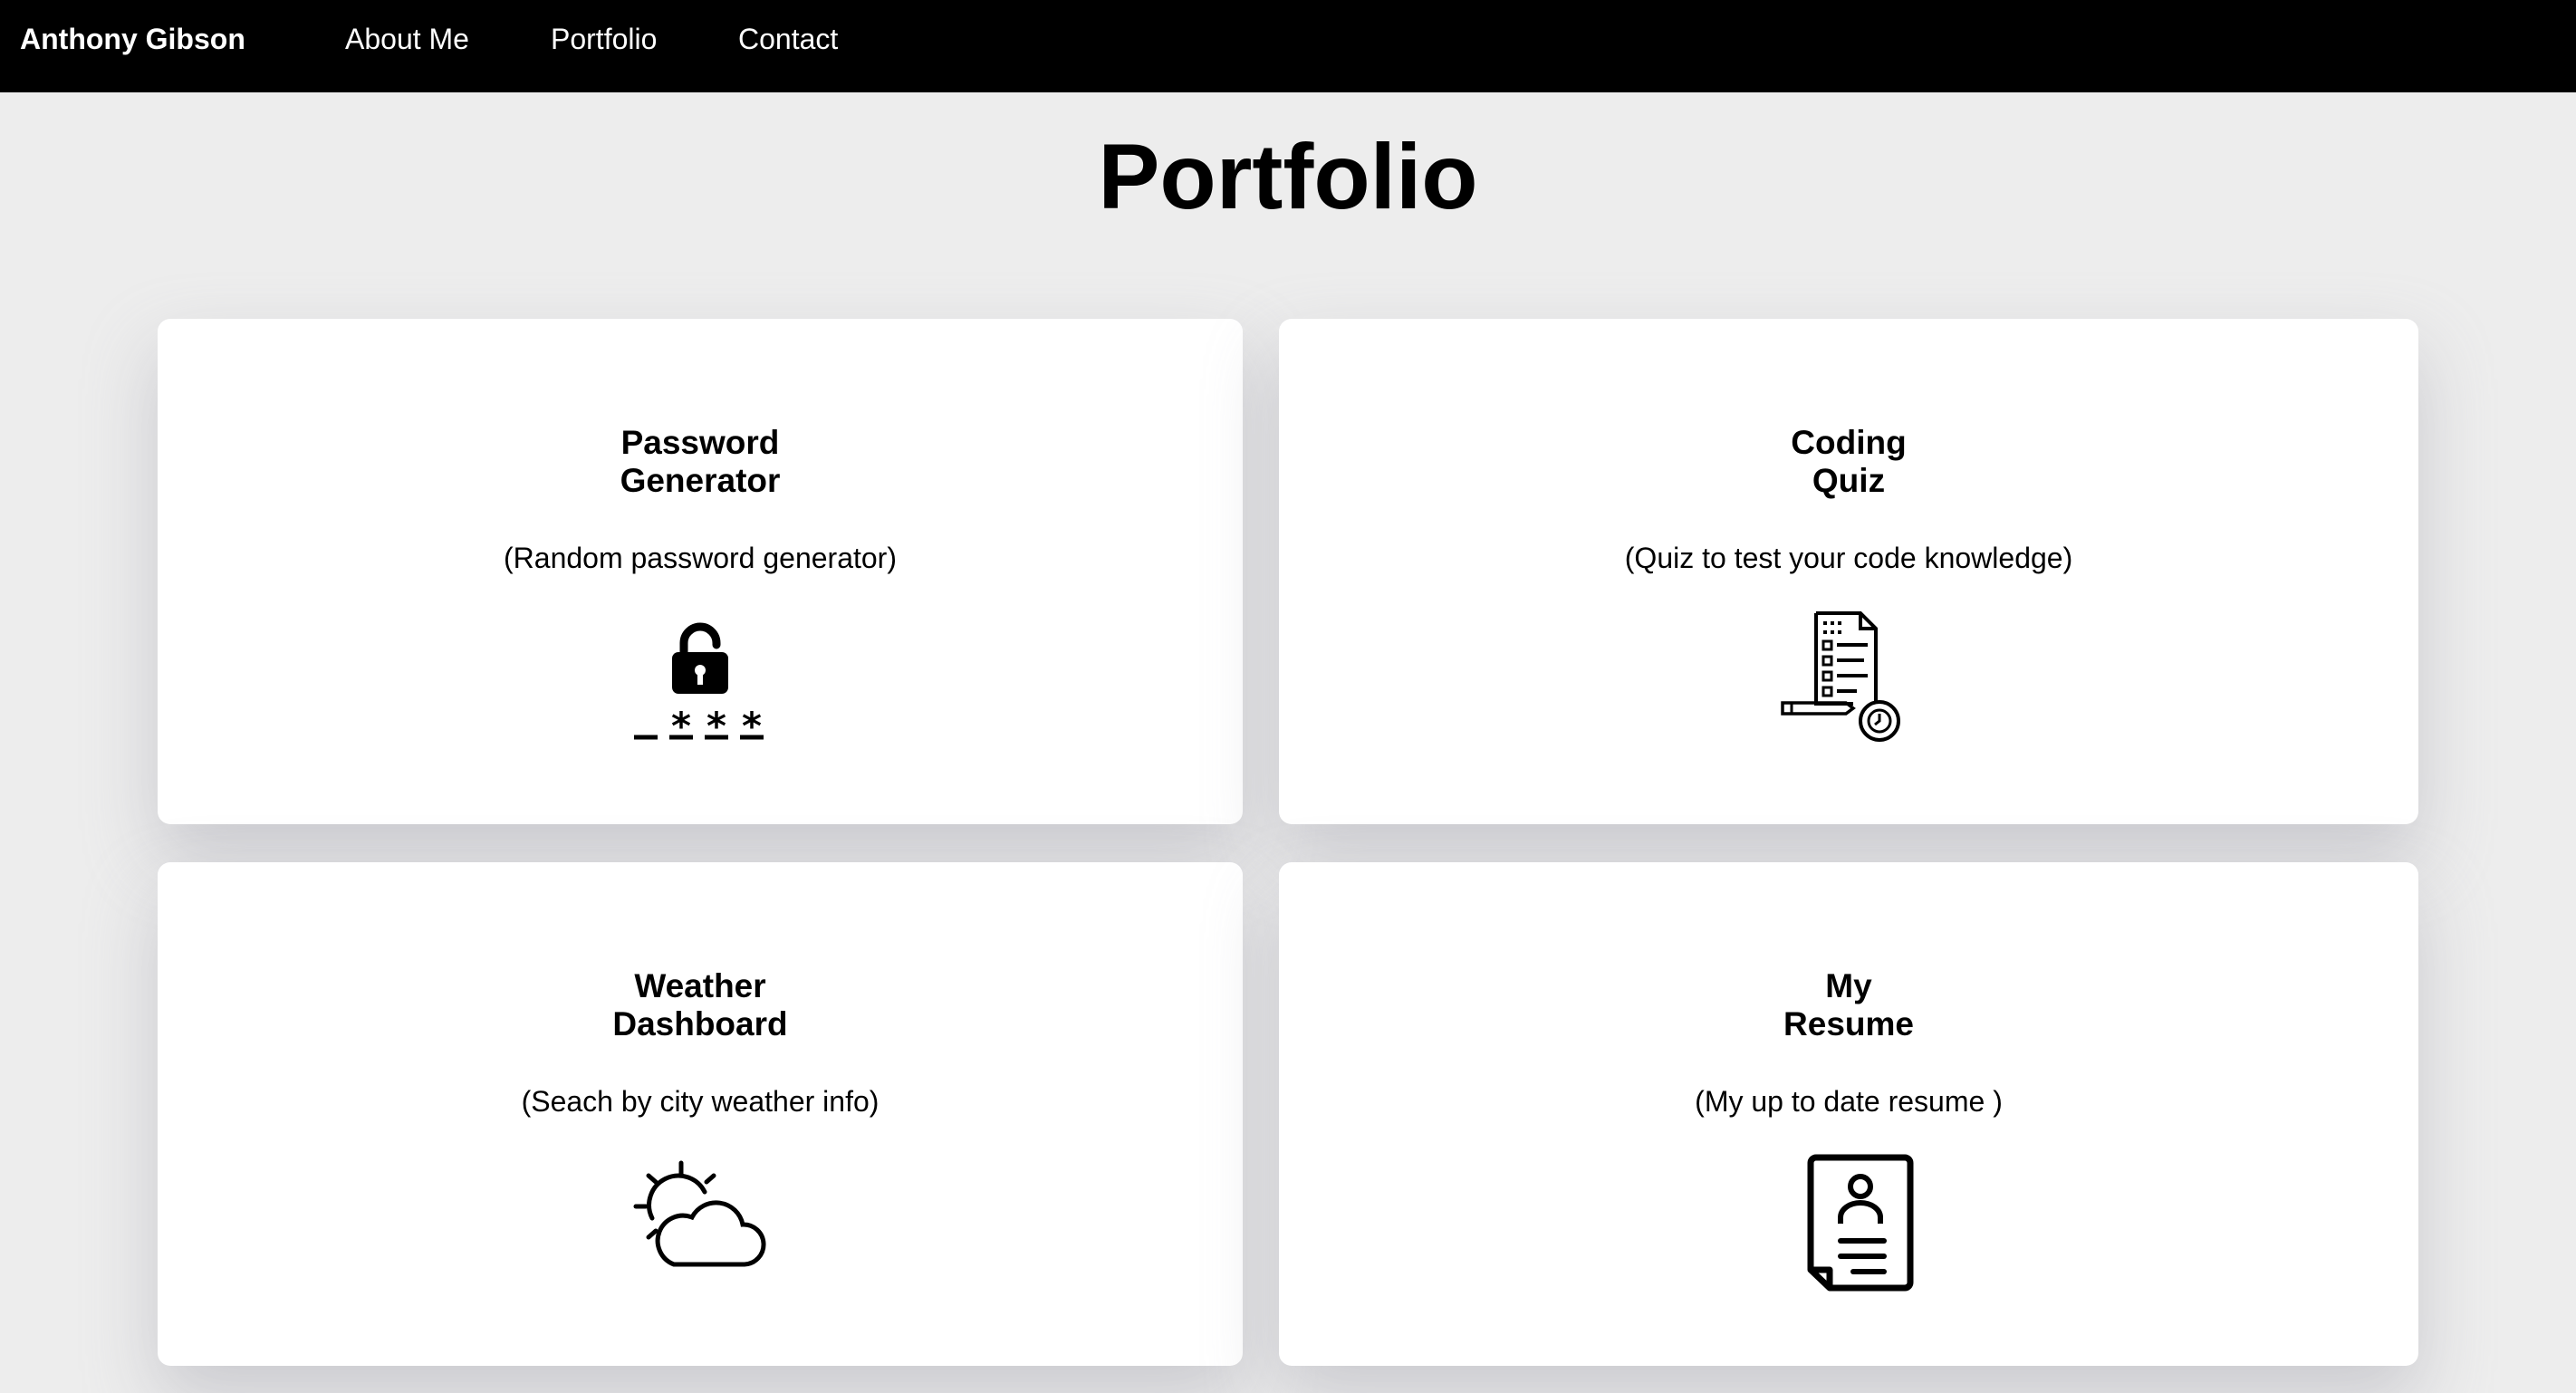 Image resolution: width=2576 pixels, height=1393 pixels. Describe the element at coordinates (700, 1005) in the screenshot. I see `card-title: Weather Dashboard` at that location.